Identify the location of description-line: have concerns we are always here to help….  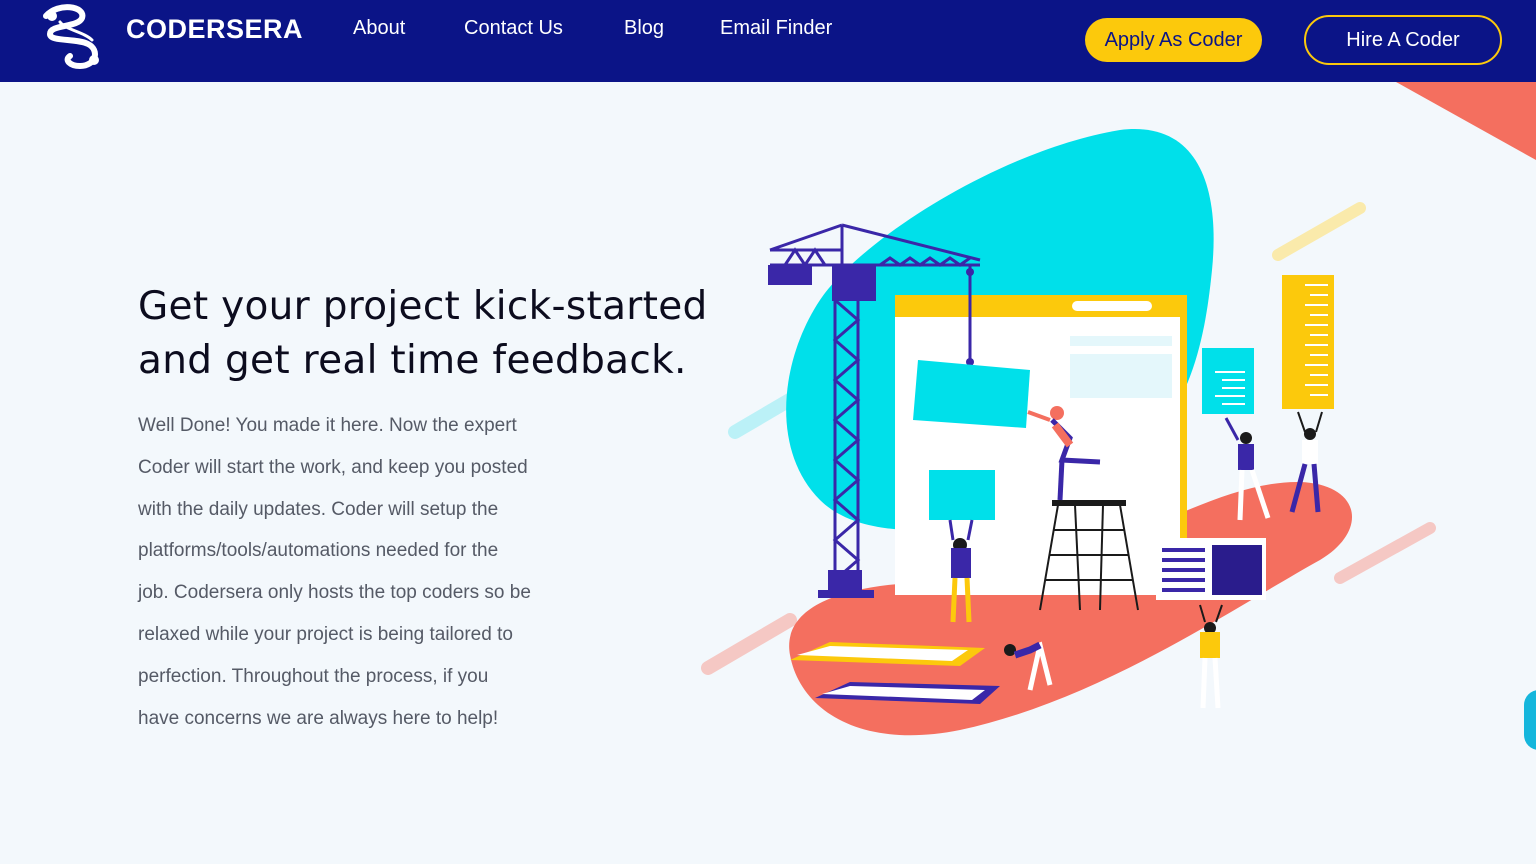
(318, 718).